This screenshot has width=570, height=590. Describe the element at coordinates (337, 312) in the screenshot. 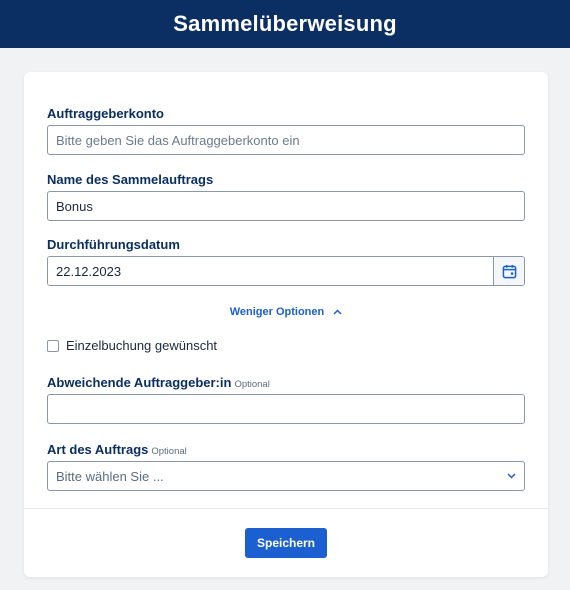

I see `chevron-up-icon` at that location.